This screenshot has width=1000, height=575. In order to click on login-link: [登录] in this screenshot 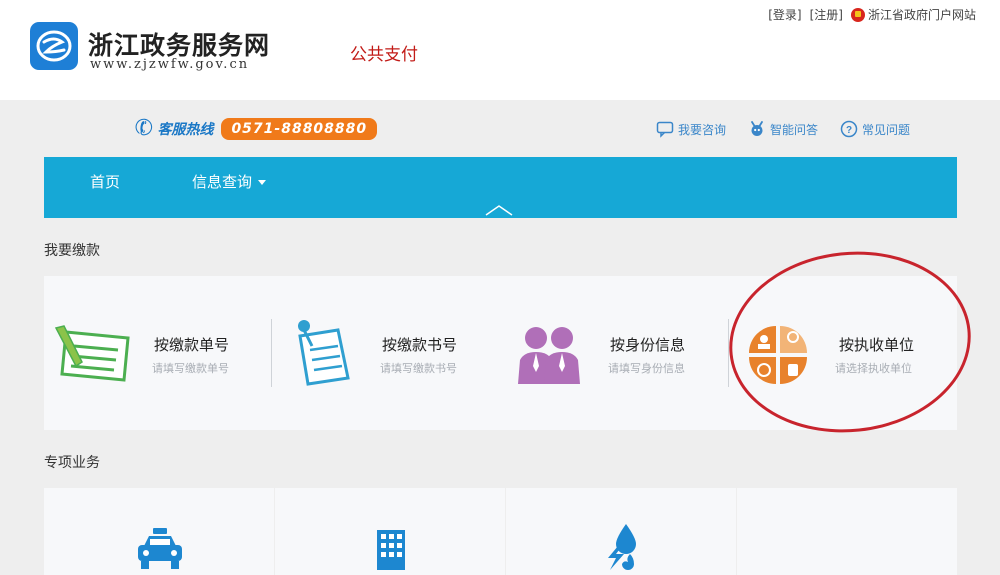, I will do `click(784, 14)`.